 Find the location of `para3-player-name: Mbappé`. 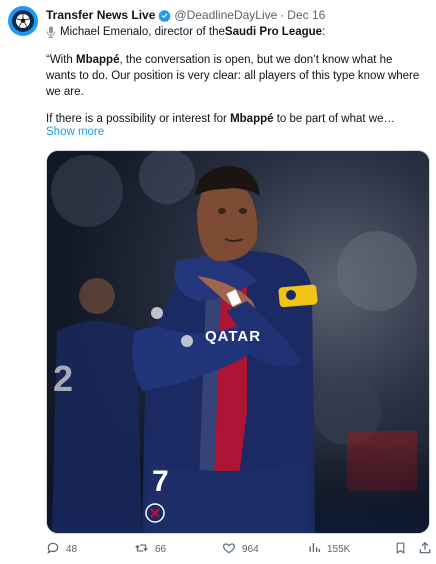

para3-player-name: Mbappé is located at coordinates (252, 119).